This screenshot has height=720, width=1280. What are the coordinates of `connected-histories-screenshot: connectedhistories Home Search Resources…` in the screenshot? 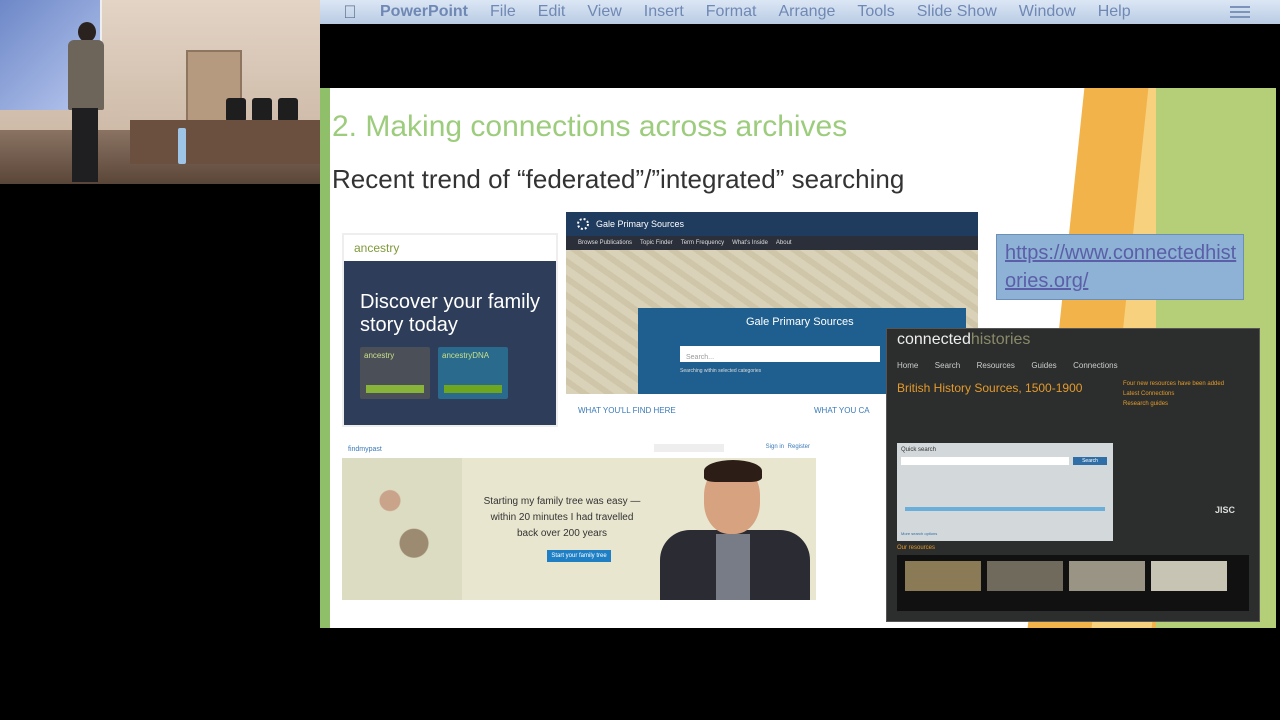 It's located at (1073, 475).